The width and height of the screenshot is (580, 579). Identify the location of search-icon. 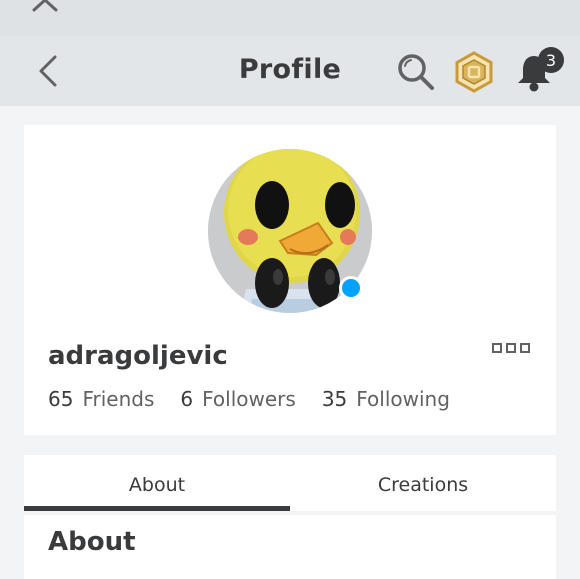
(416, 72).